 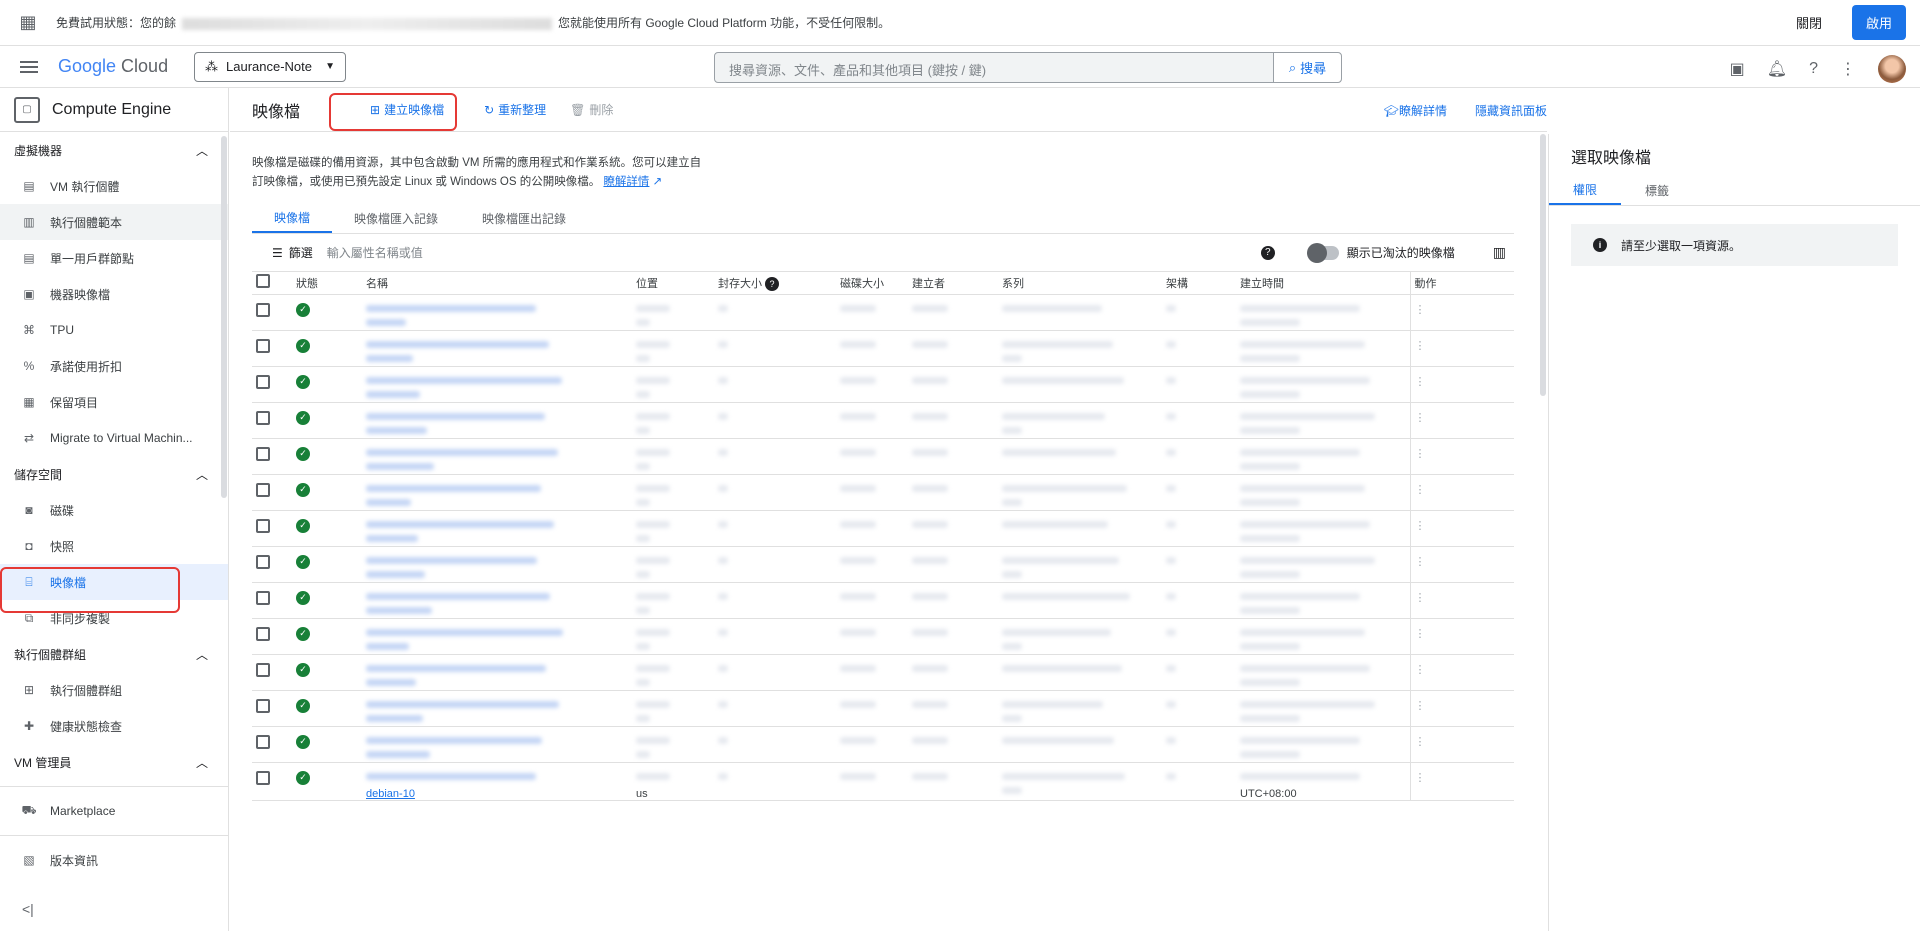 What do you see at coordinates (114, 690) in the screenshot?
I see `sidebar-item-instance-groups: ⊞ 執行個體群組` at bounding box center [114, 690].